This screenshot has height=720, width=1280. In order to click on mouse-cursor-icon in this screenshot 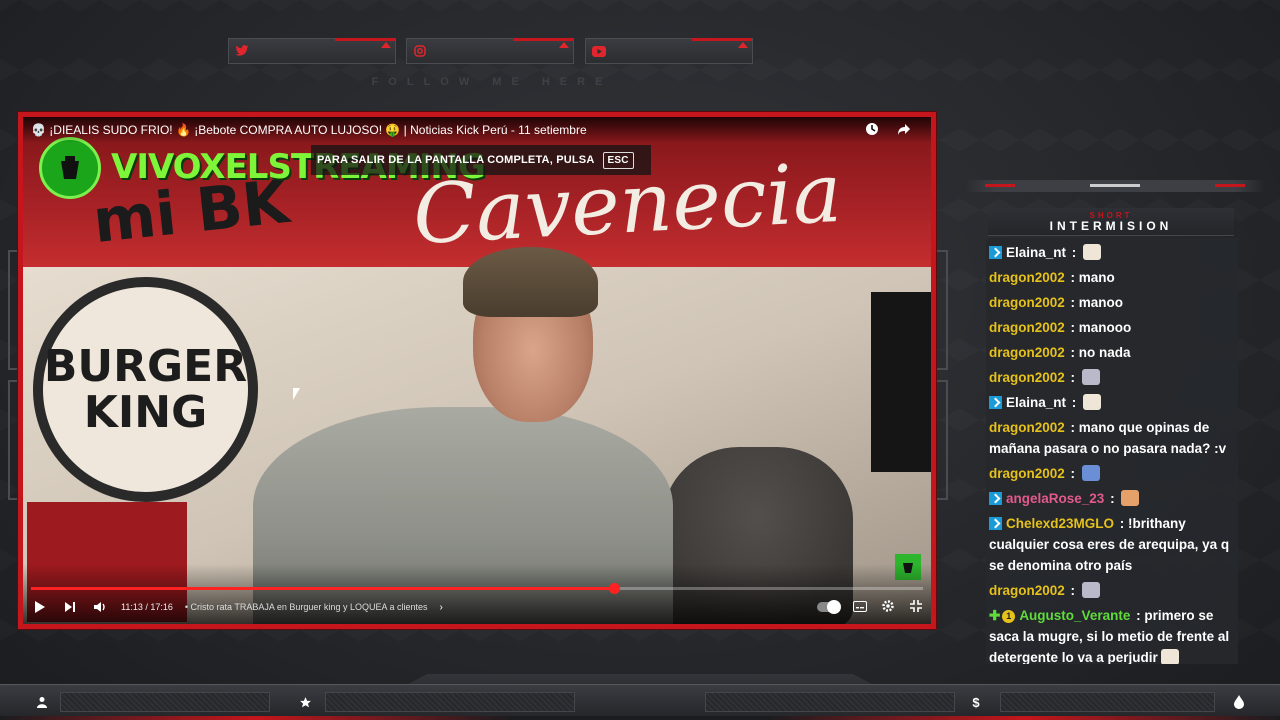, I will do `click(296, 394)`.